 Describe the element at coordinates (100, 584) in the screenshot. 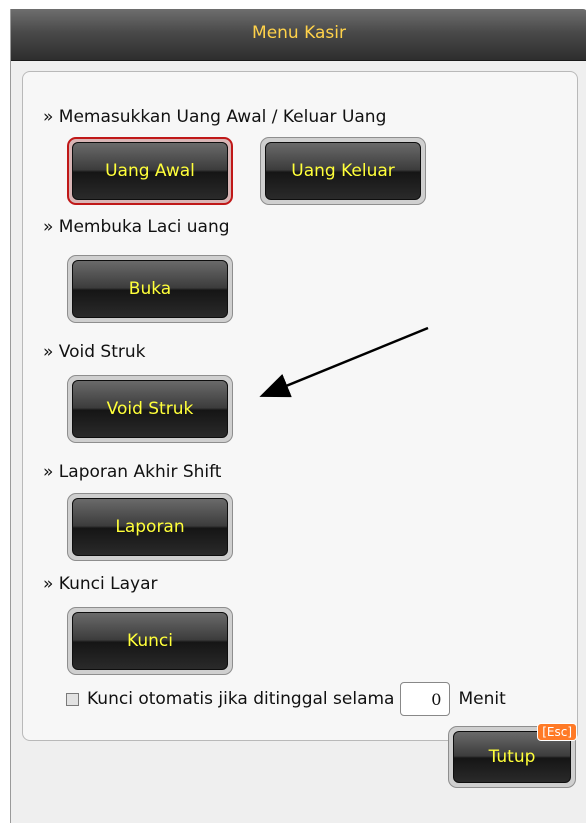

I see `section-label-lock: » Kunci Layar` at that location.